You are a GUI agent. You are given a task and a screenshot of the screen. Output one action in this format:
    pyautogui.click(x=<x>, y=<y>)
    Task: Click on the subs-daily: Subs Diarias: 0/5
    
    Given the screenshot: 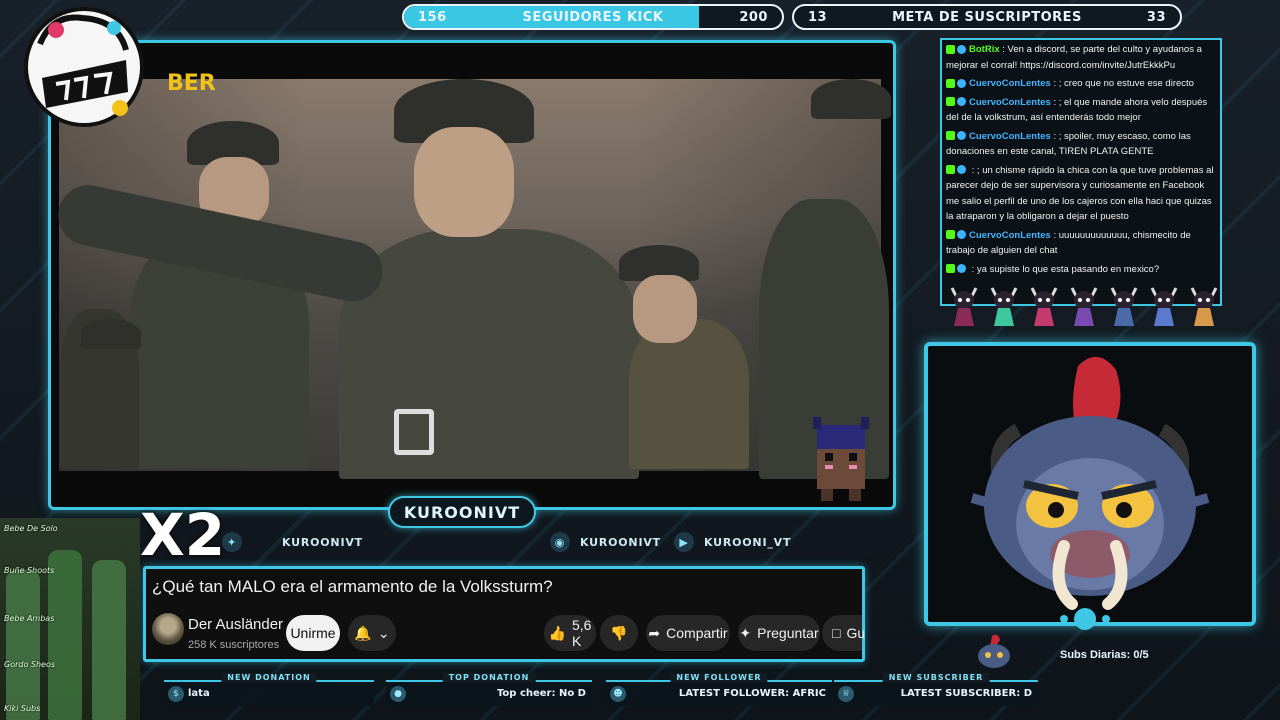 What is the action you would take?
    pyautogui.click(x=1104, y=655)
    